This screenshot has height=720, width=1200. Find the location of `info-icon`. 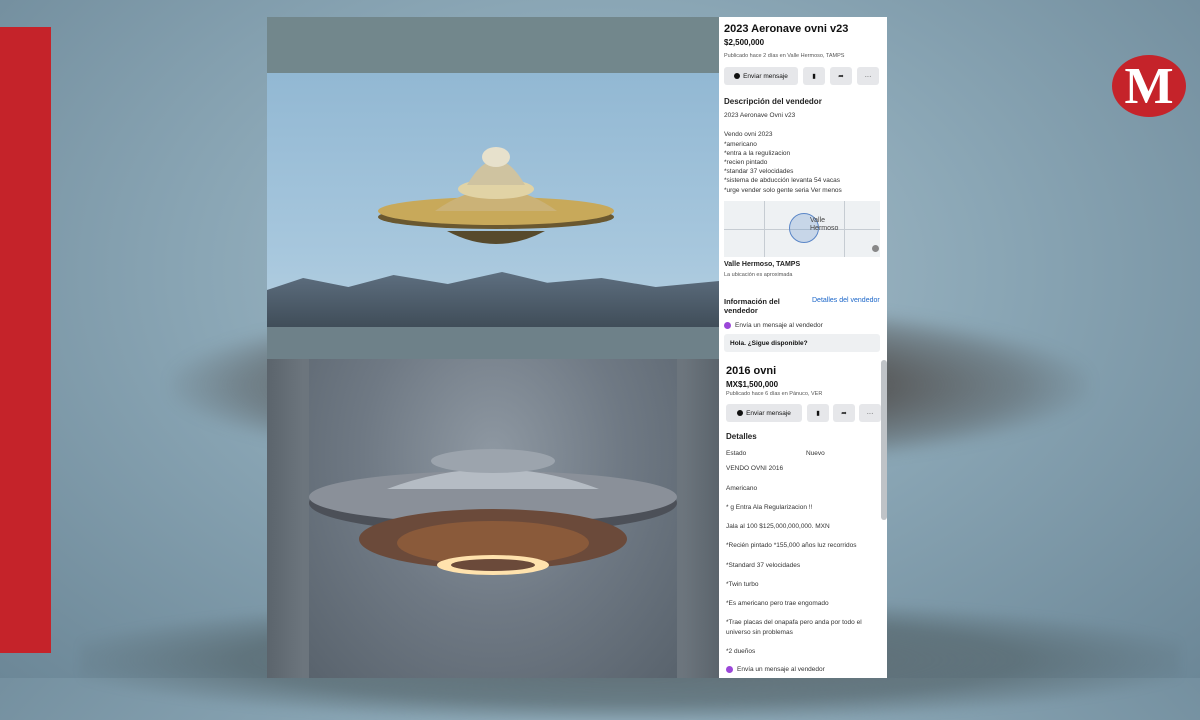

info-icon is located at coordinates (875, 248).